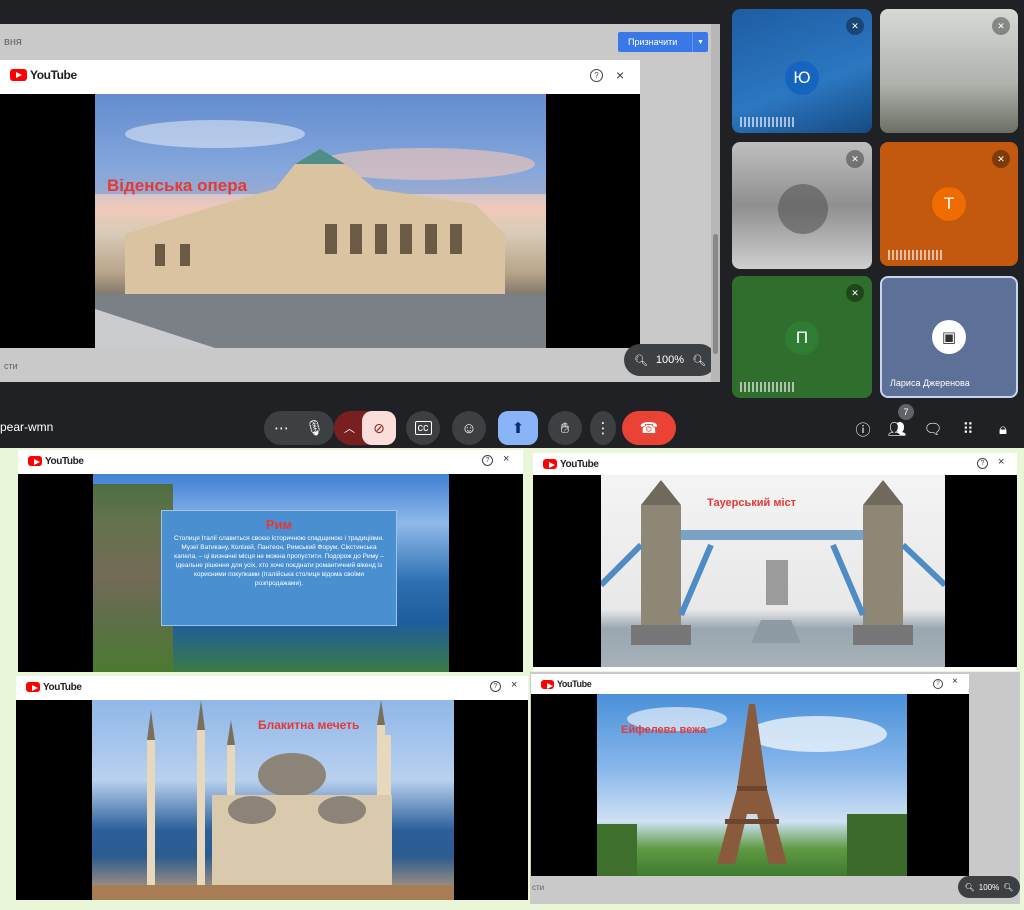 The width and height of the screenshot is (1024, 910). I want to click on blurred-person, so click(803, 209).